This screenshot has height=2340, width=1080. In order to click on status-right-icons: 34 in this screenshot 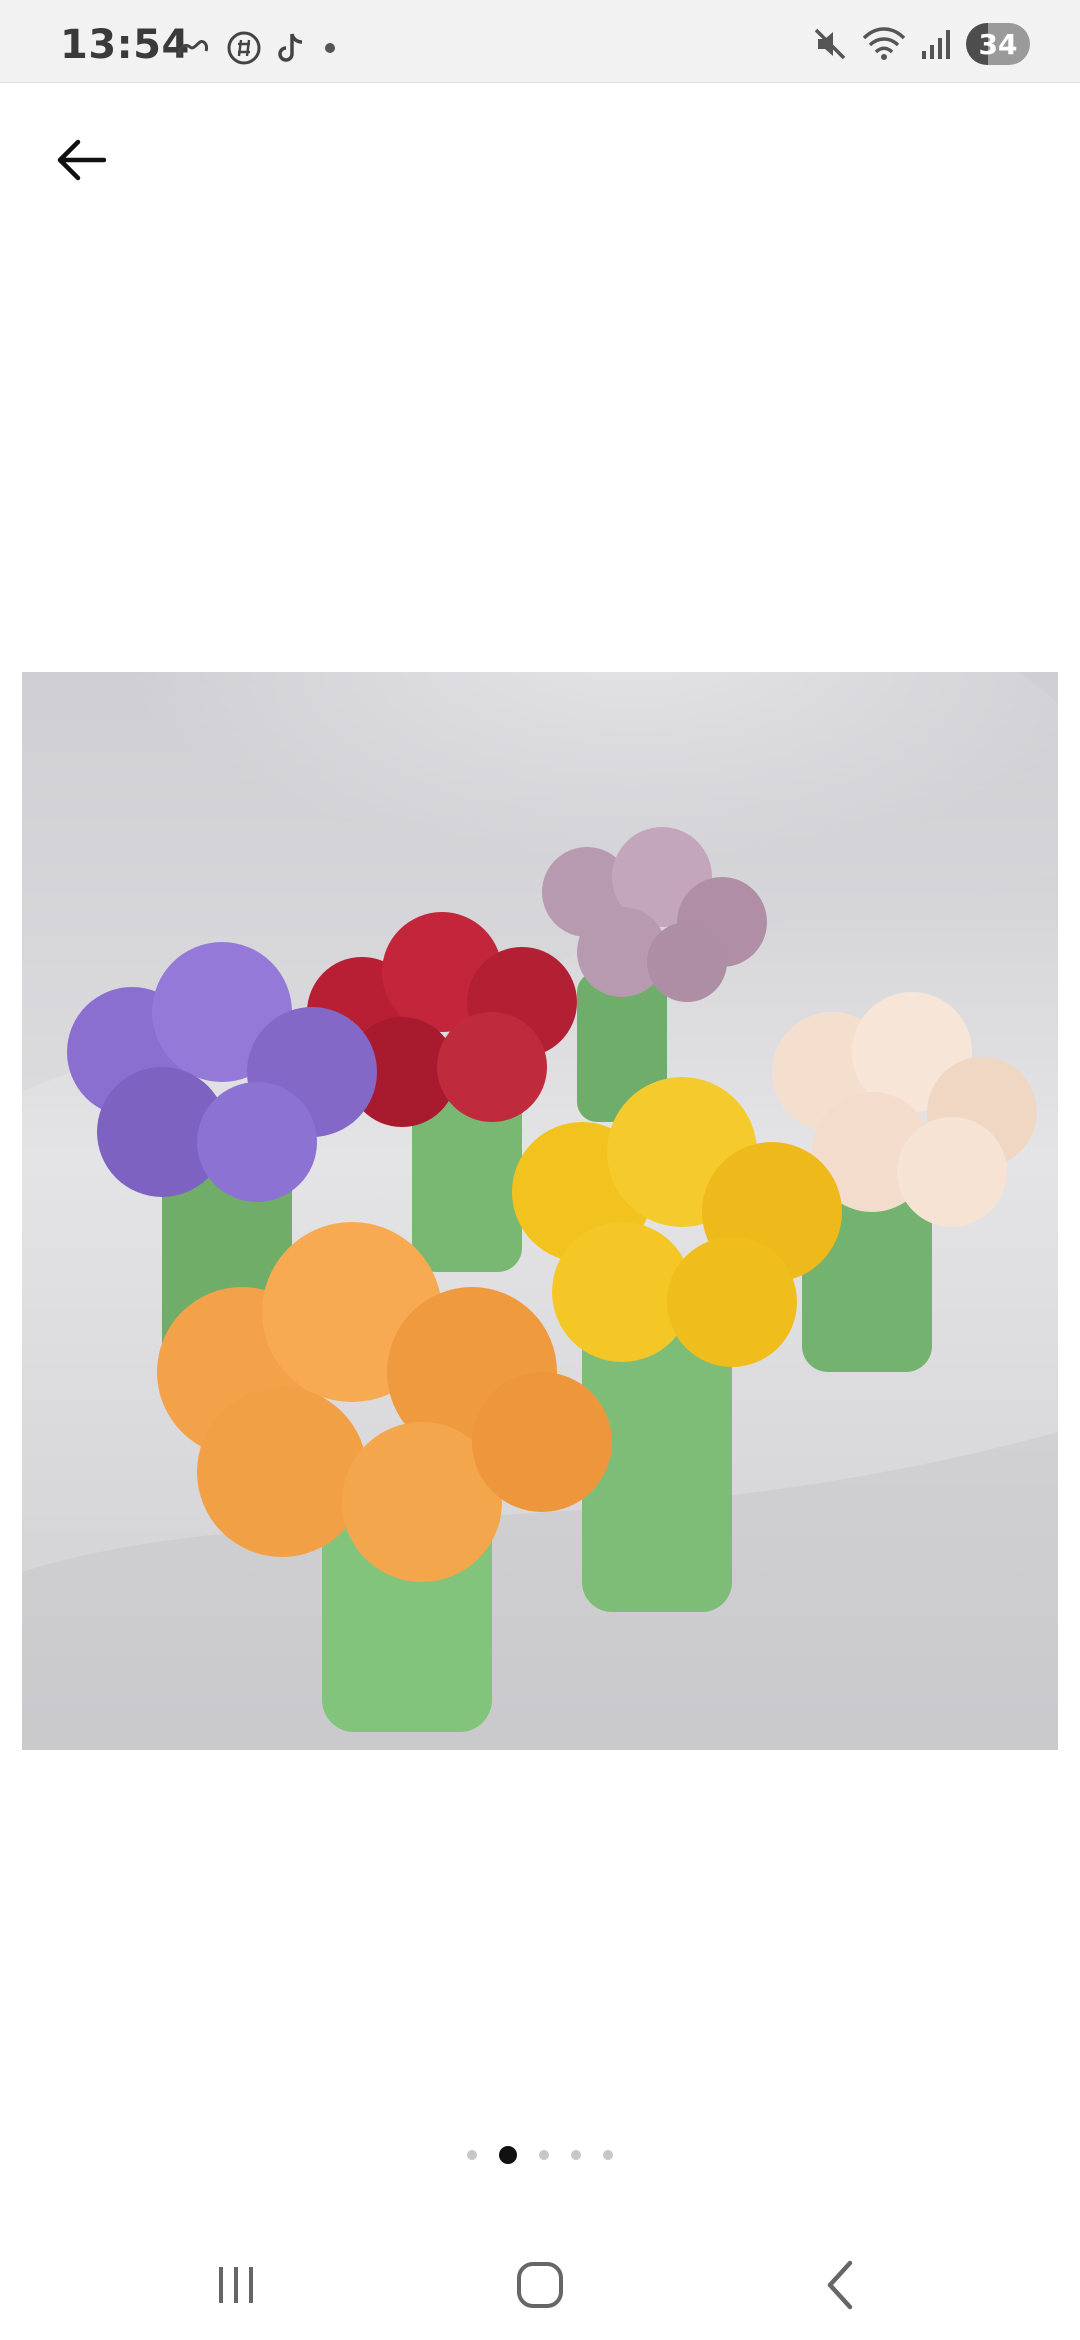, I will do `click(921, 44)`.